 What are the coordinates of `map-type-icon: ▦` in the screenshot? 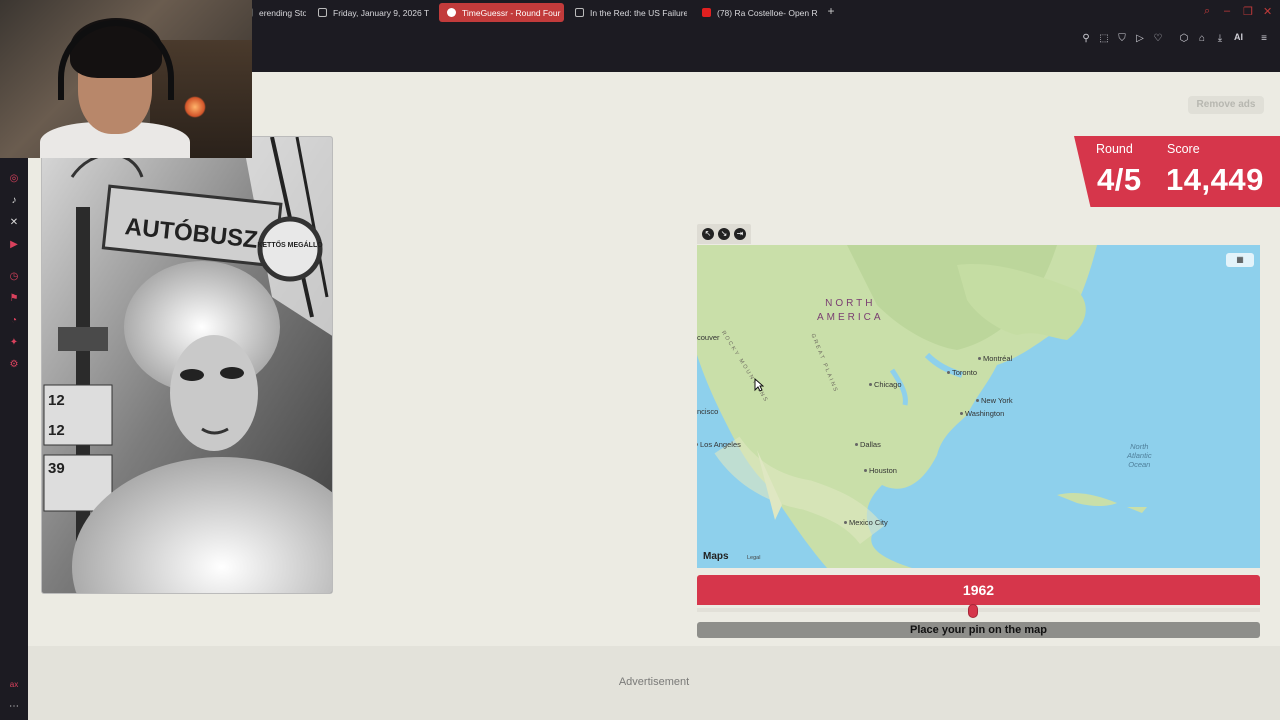 It's located at (1240, 260).